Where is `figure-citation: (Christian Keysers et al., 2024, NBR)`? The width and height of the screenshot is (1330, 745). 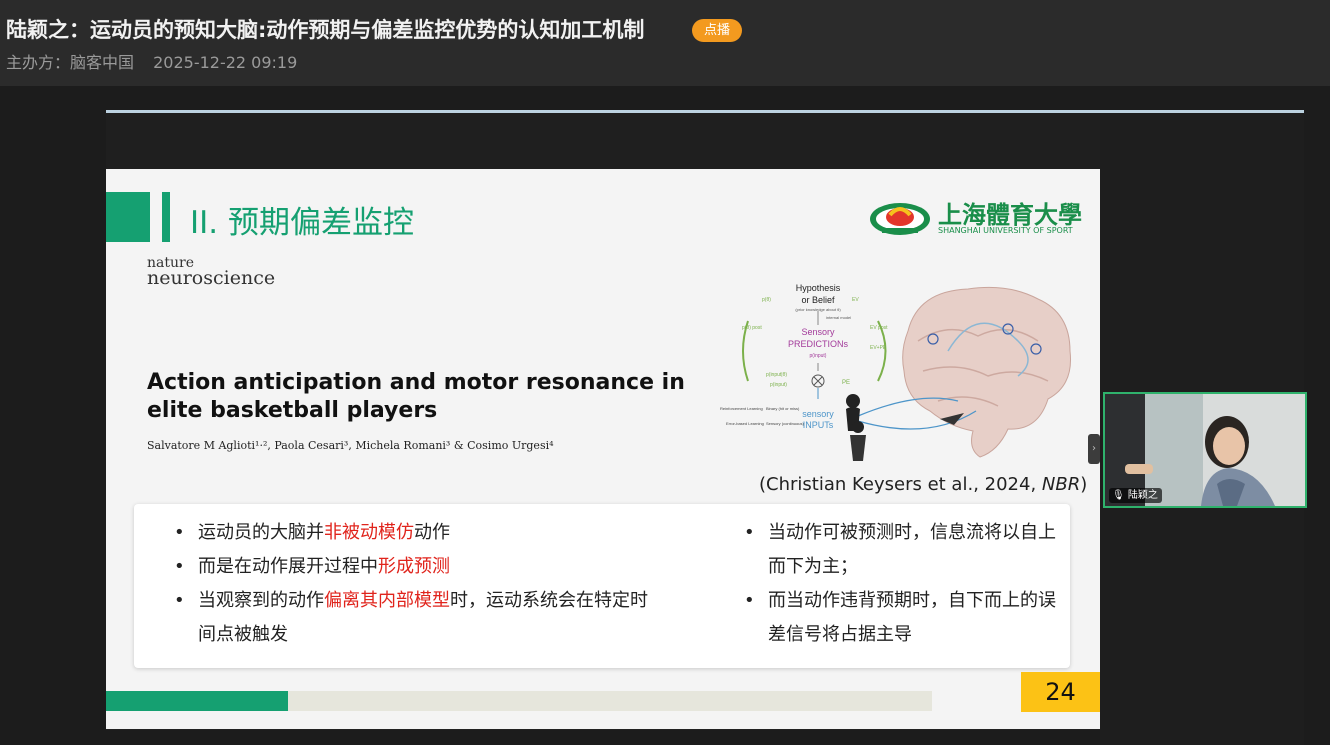
figure-citation: (Christian Keysers et al., 2024, NBR) is located at coordinates (923, 484).